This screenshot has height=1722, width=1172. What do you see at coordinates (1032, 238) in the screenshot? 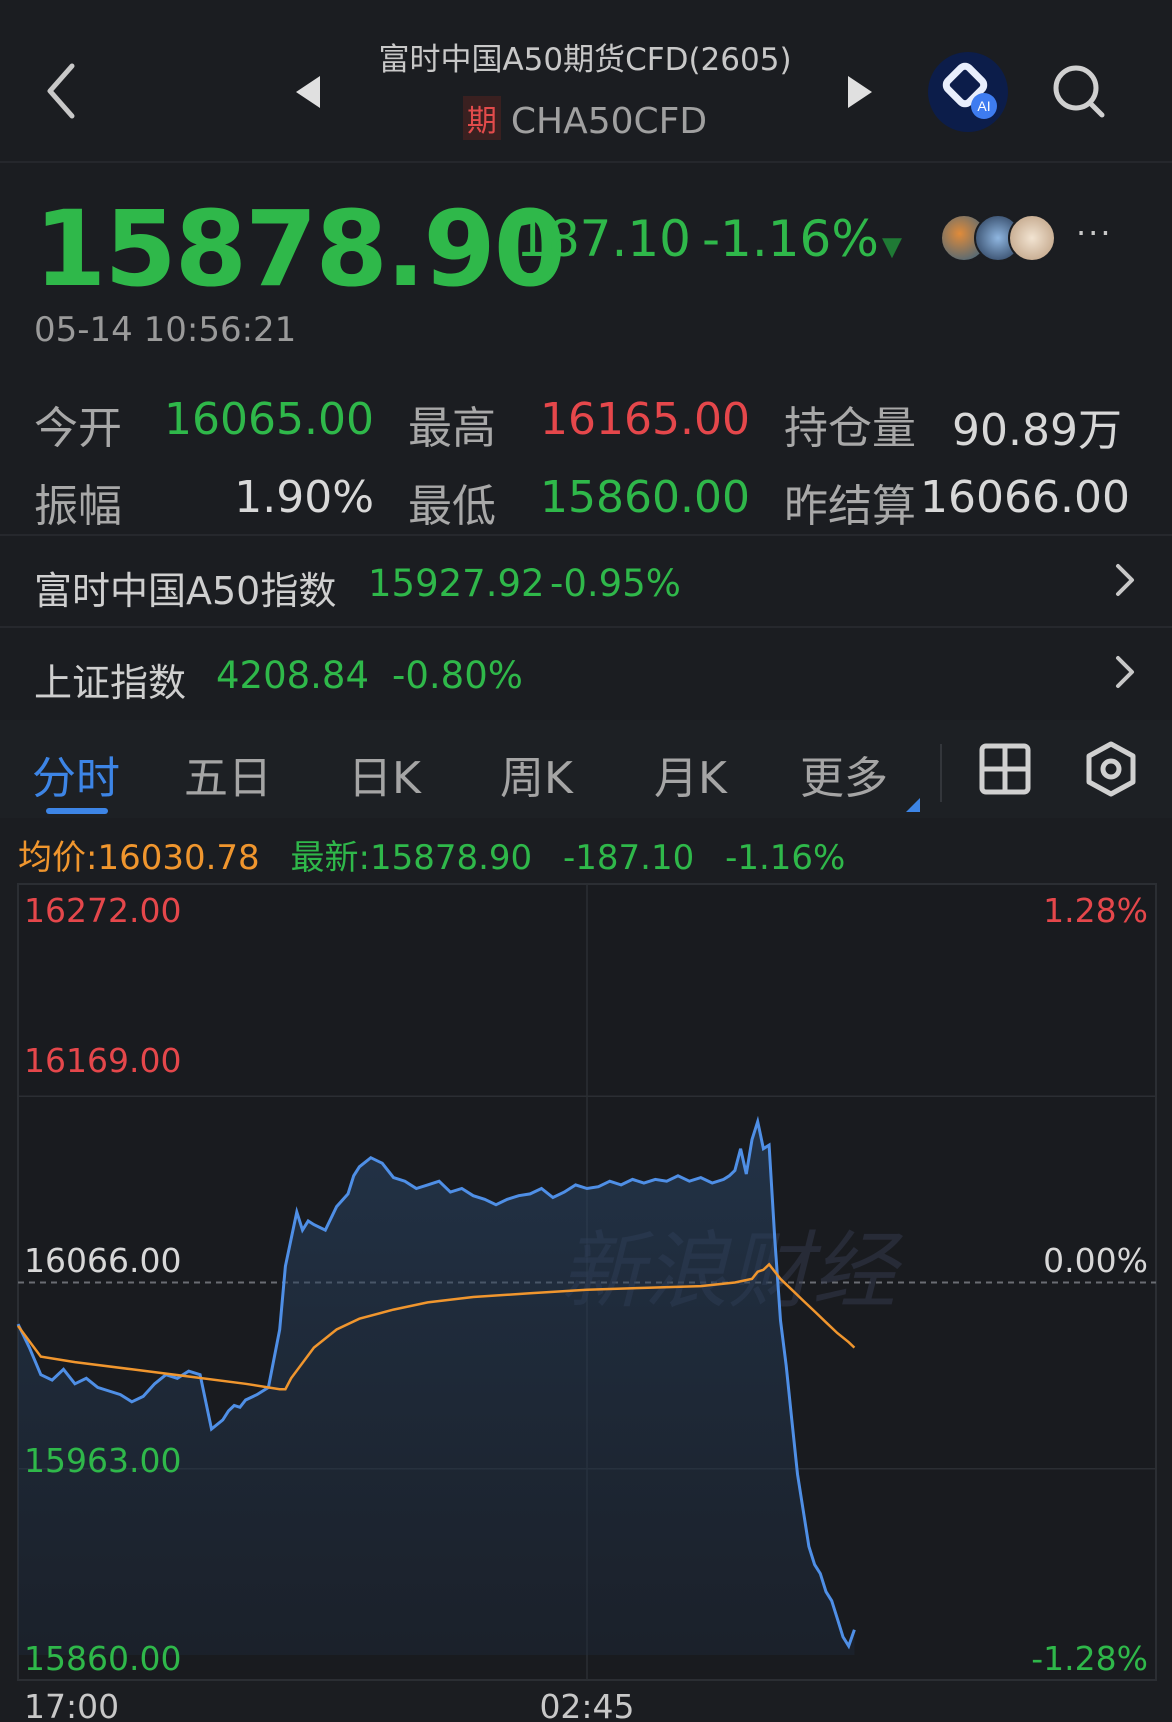
I see `avatar` at bounding box center [1032, 238].